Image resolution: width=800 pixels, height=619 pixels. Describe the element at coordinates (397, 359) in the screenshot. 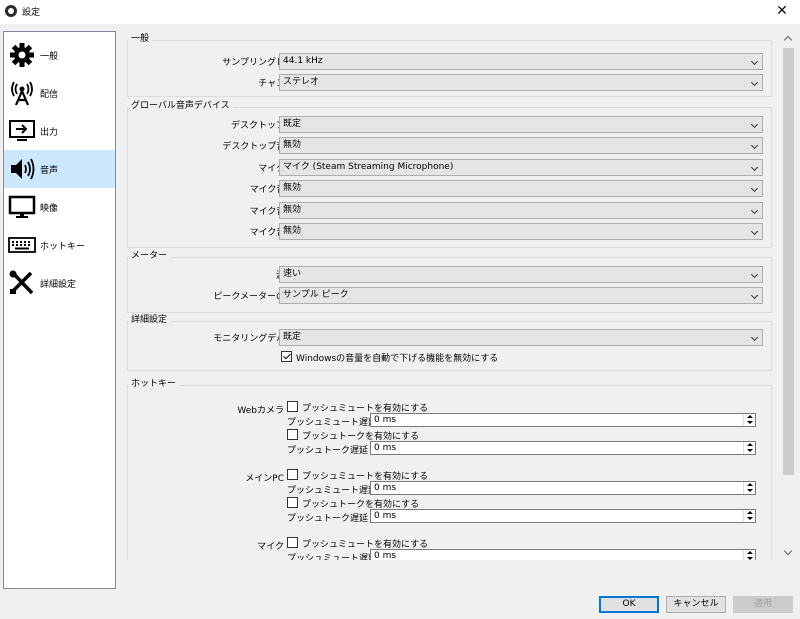

I see `disable-ducking-label: Windowsの音量を自動で下げる機能を無効にする` at that location.